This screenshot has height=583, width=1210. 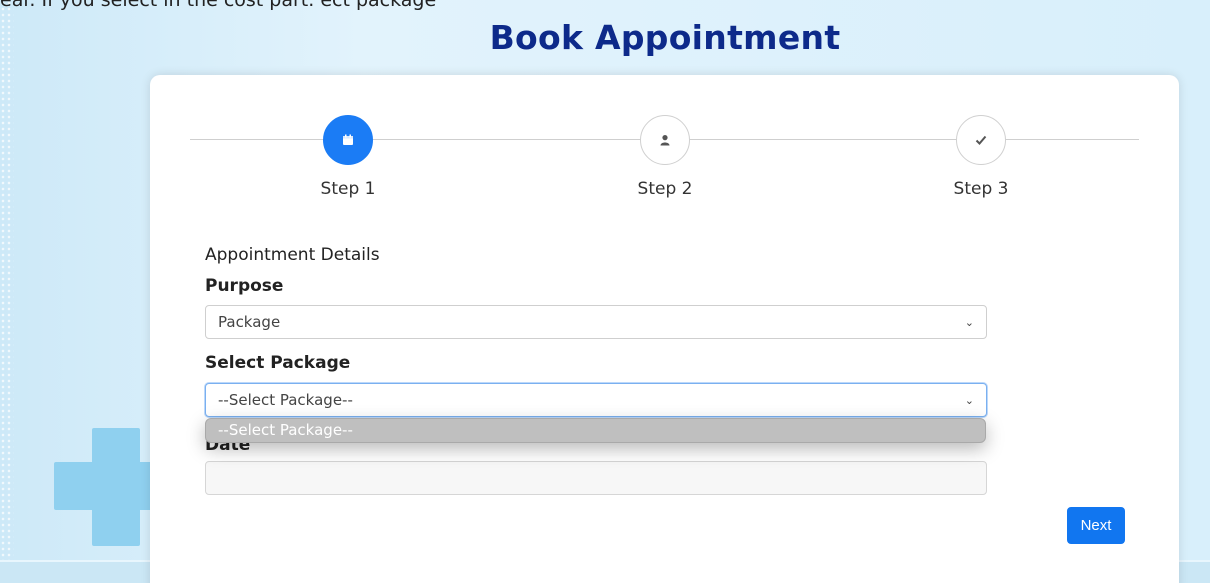 I want to click on step-3: Step 3, so click(x=981, y=157).